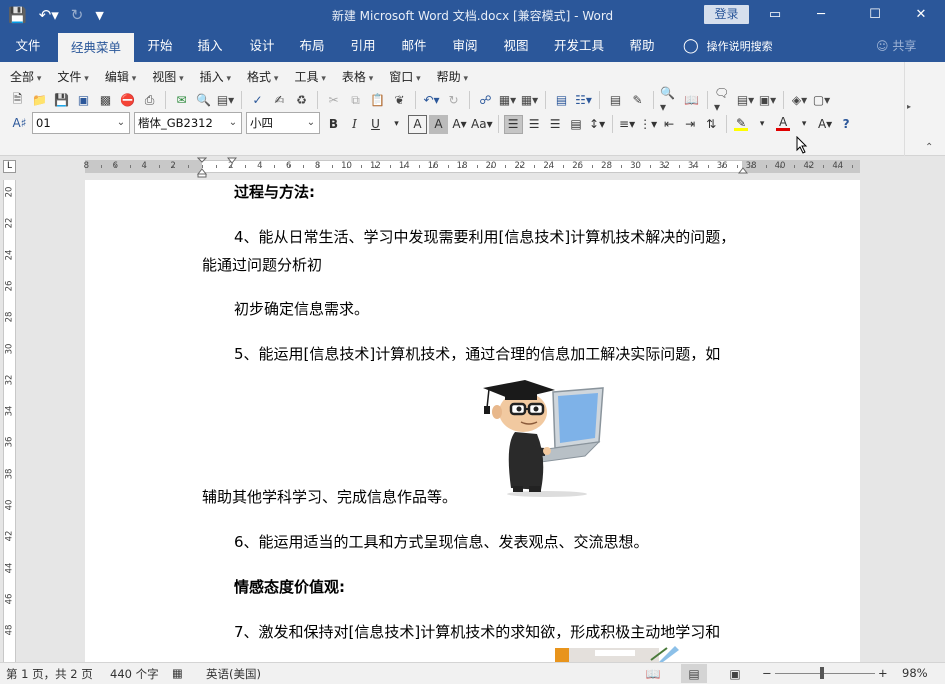 This screenshot has height=684, width=945. What do you see at coordinates (283, 123) in the screenshot?
I see `font-size-combo: 小四 ⌄` at bounding box center [283, 123].